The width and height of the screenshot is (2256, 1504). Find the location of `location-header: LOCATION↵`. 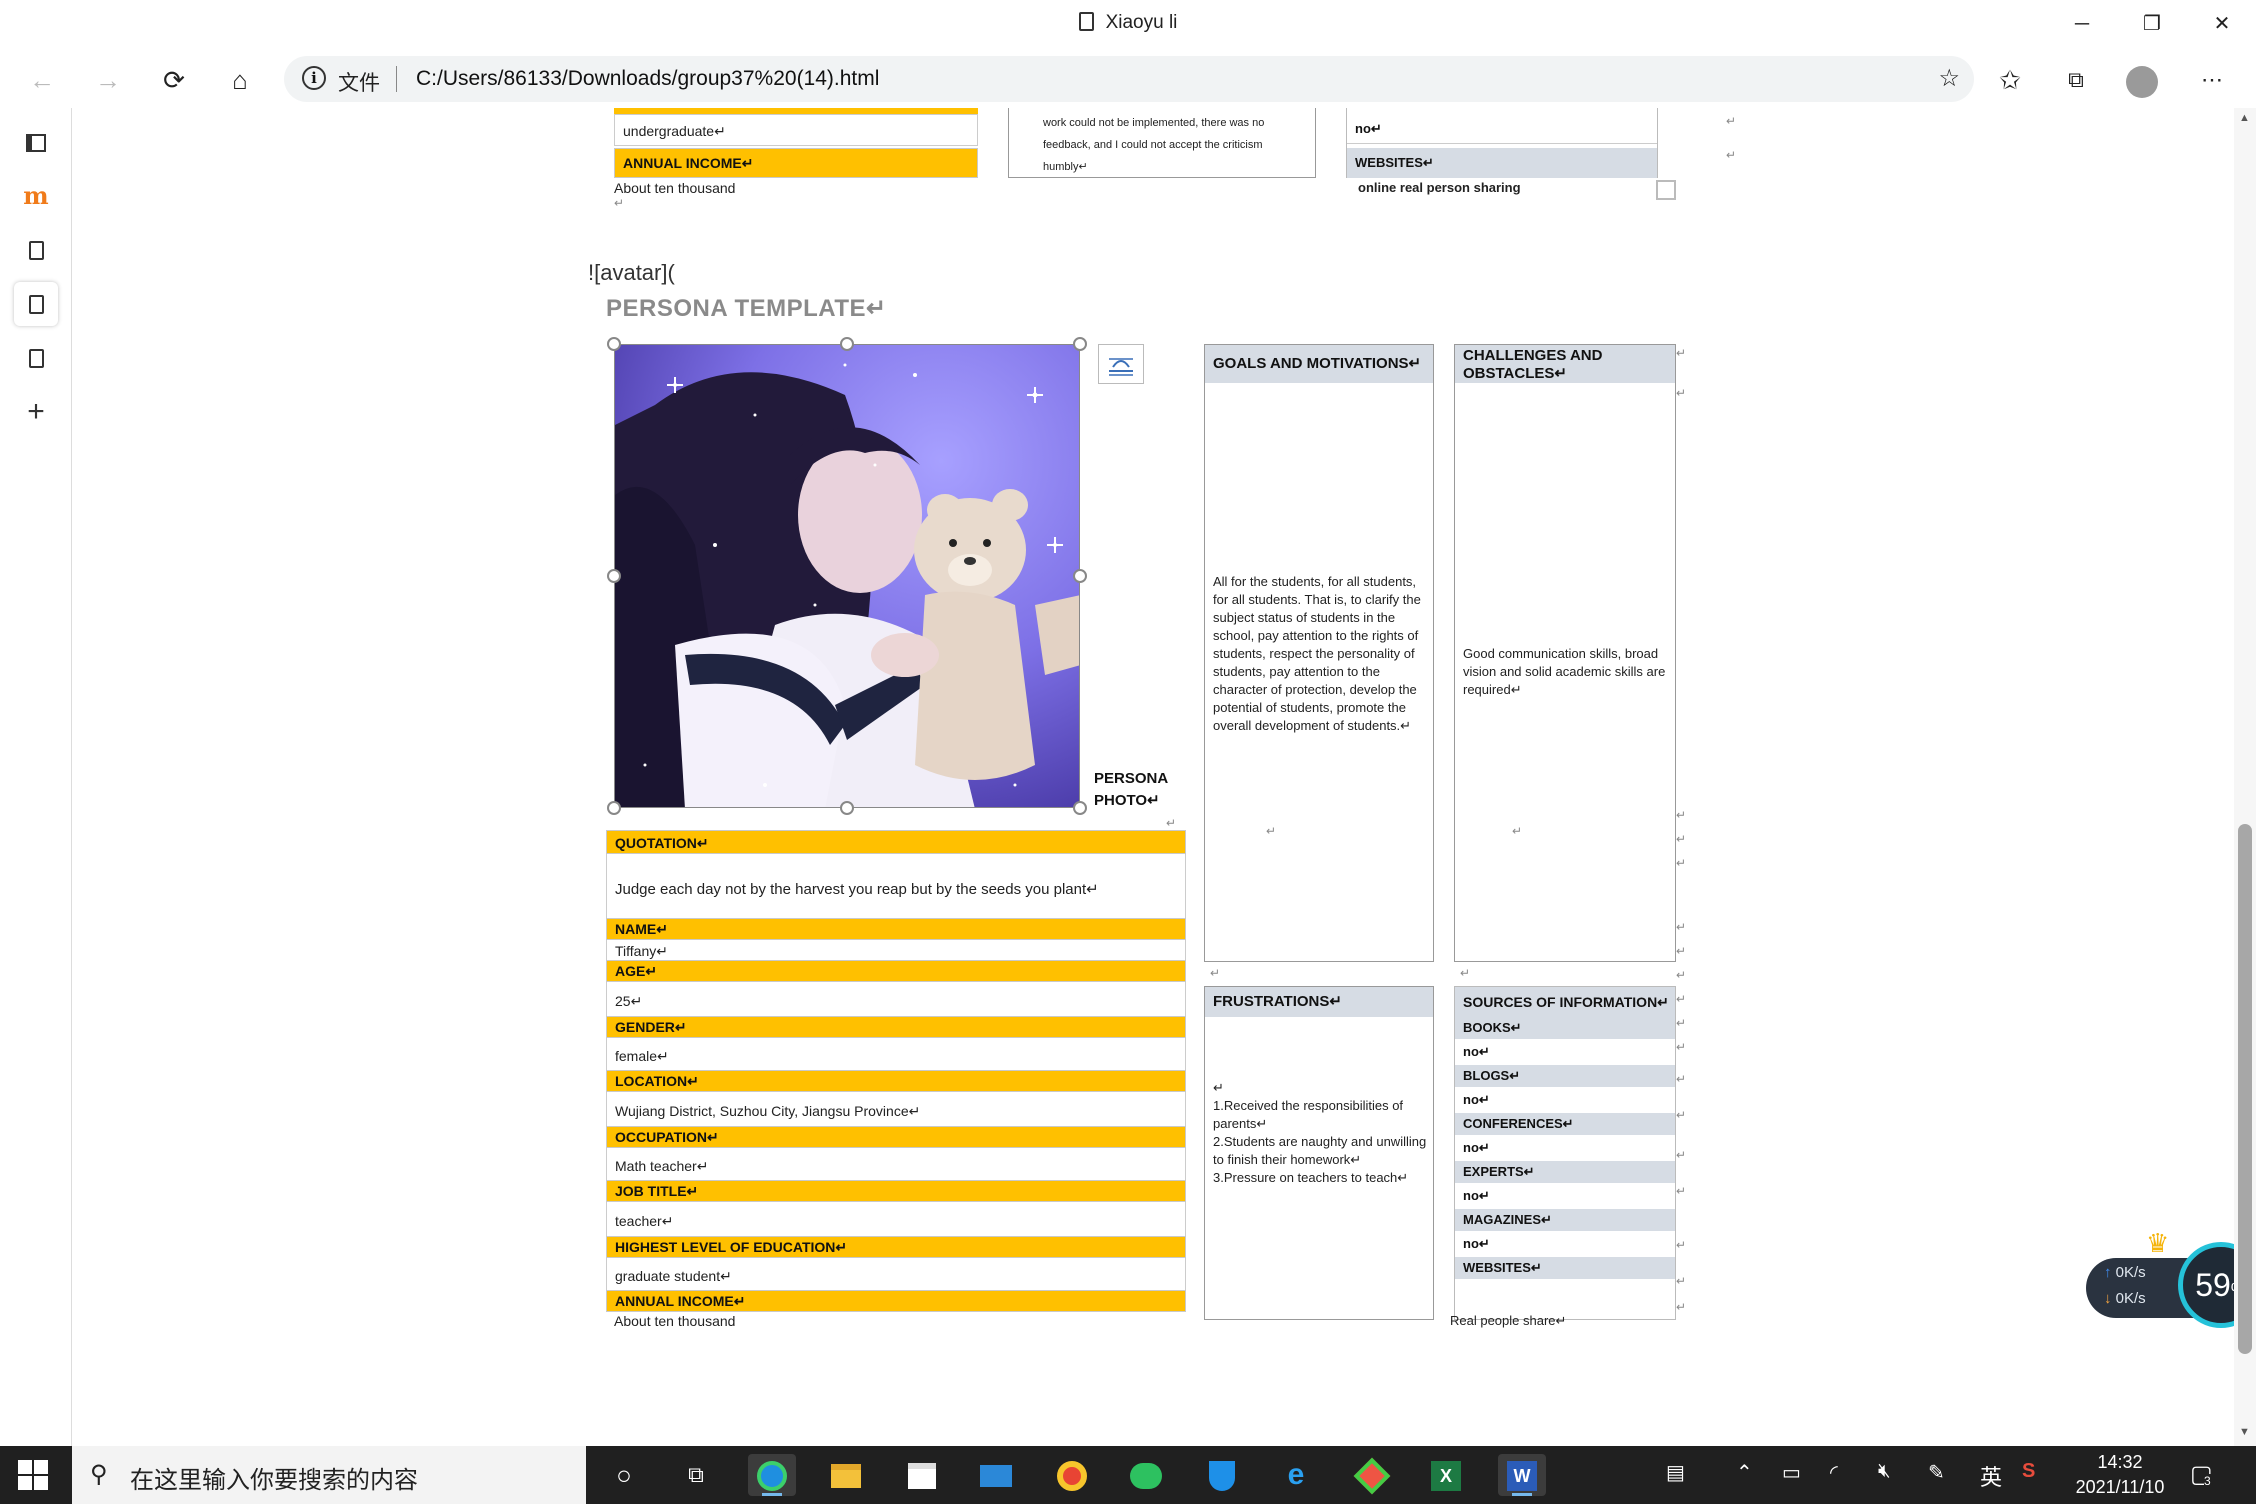

location-header: LOCATION↵ is located at coordinates (896, 1081).